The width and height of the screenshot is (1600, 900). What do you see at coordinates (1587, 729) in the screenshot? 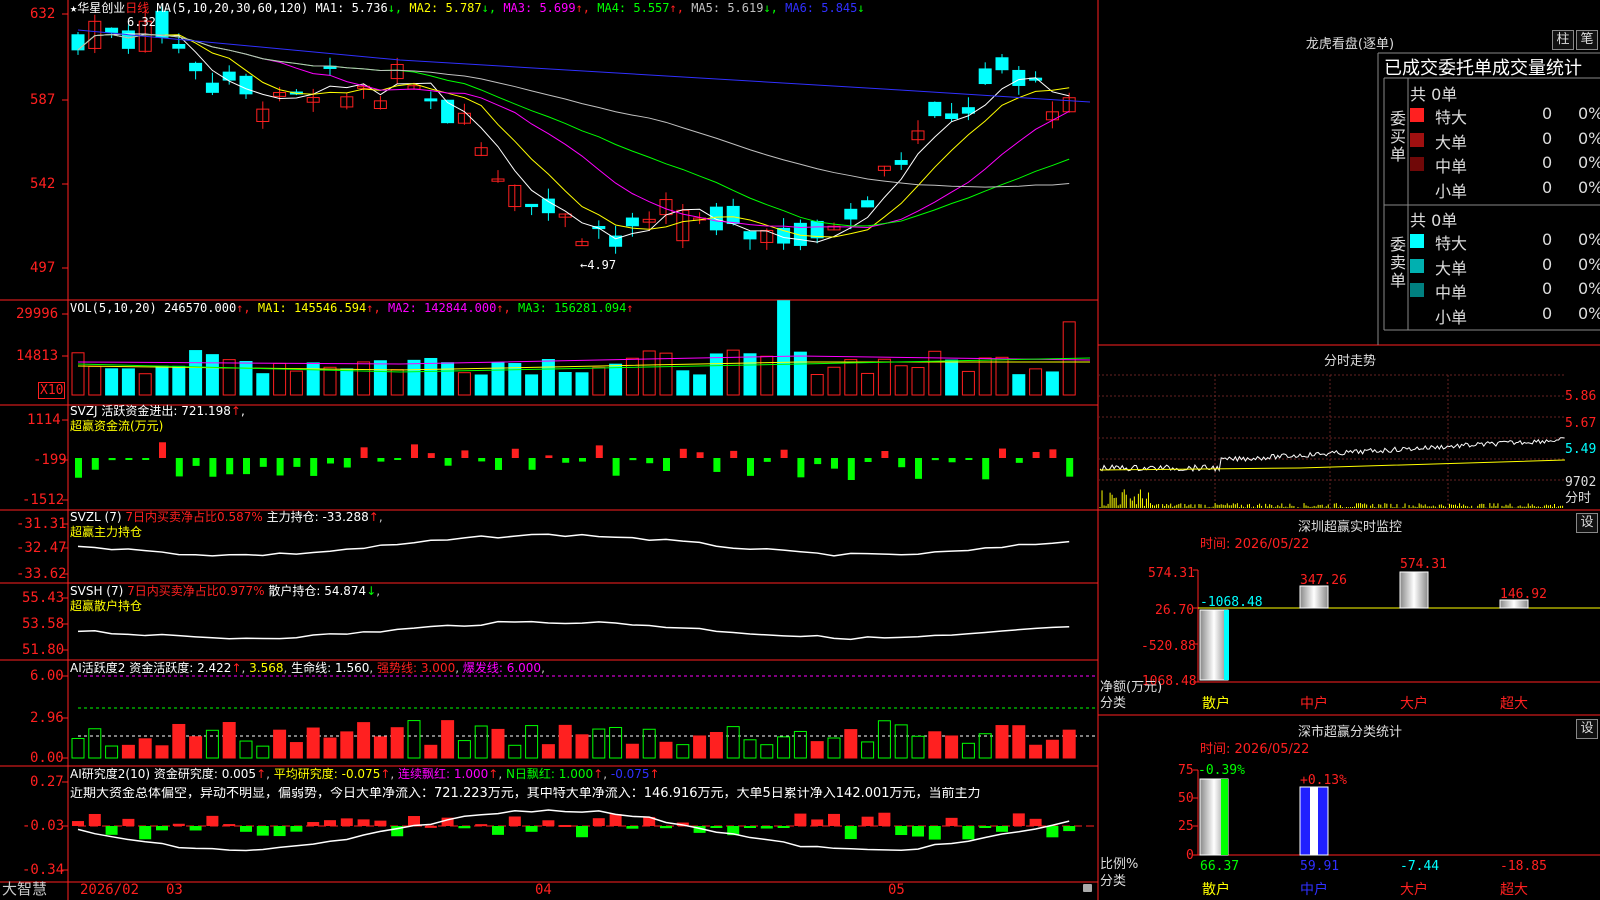
I see `classify-settings-button: 设` at bounding box center [1587, 729].